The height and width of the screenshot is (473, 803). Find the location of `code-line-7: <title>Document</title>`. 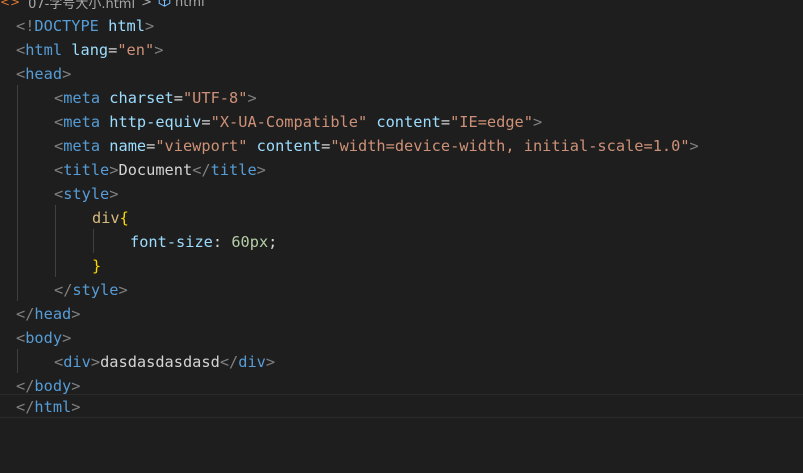

code-line-7: <title>Document</title> is located at coordinates (160, 170).